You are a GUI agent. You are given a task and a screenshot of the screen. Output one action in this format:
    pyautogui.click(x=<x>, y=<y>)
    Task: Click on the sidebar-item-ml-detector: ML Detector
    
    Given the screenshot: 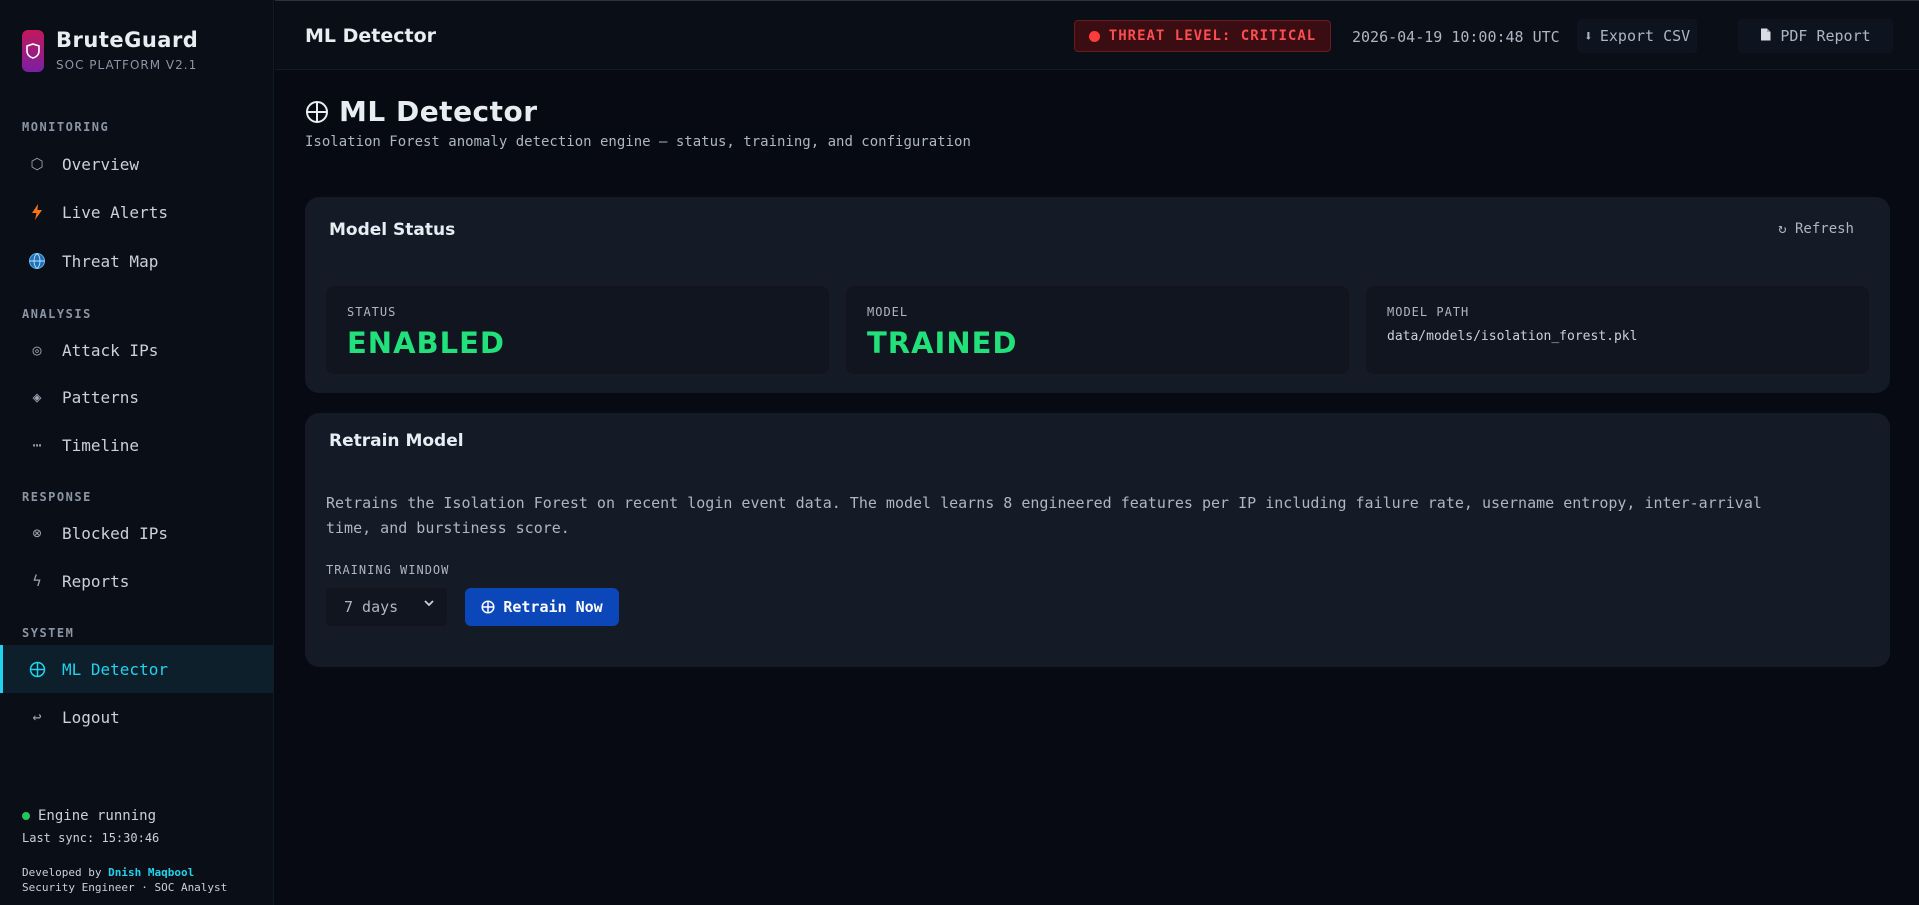 What is the action you would take?
    pyautogui.click(x=136, y=669)
    